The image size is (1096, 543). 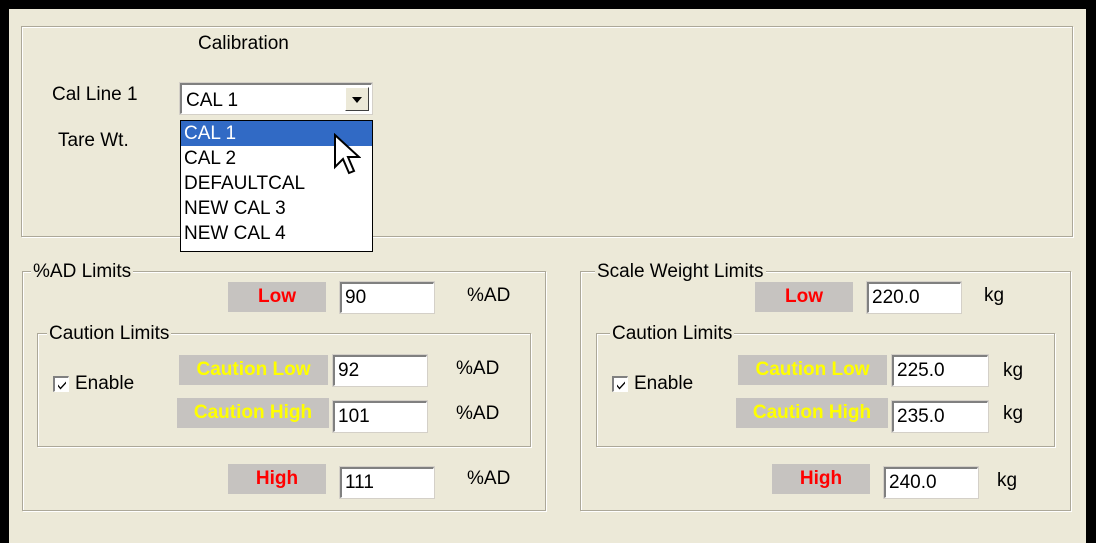 I want to click on window-border-right, so click(x=1091, y=271).